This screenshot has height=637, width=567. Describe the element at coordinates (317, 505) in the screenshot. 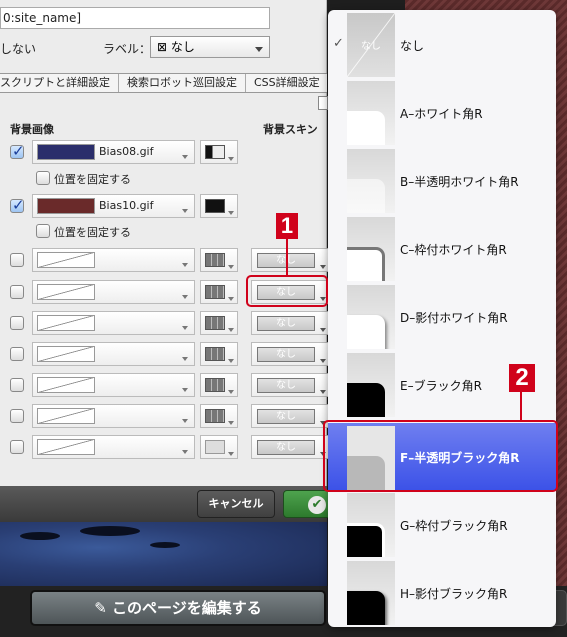

I see `check-circle-icon: ✔` at that location.